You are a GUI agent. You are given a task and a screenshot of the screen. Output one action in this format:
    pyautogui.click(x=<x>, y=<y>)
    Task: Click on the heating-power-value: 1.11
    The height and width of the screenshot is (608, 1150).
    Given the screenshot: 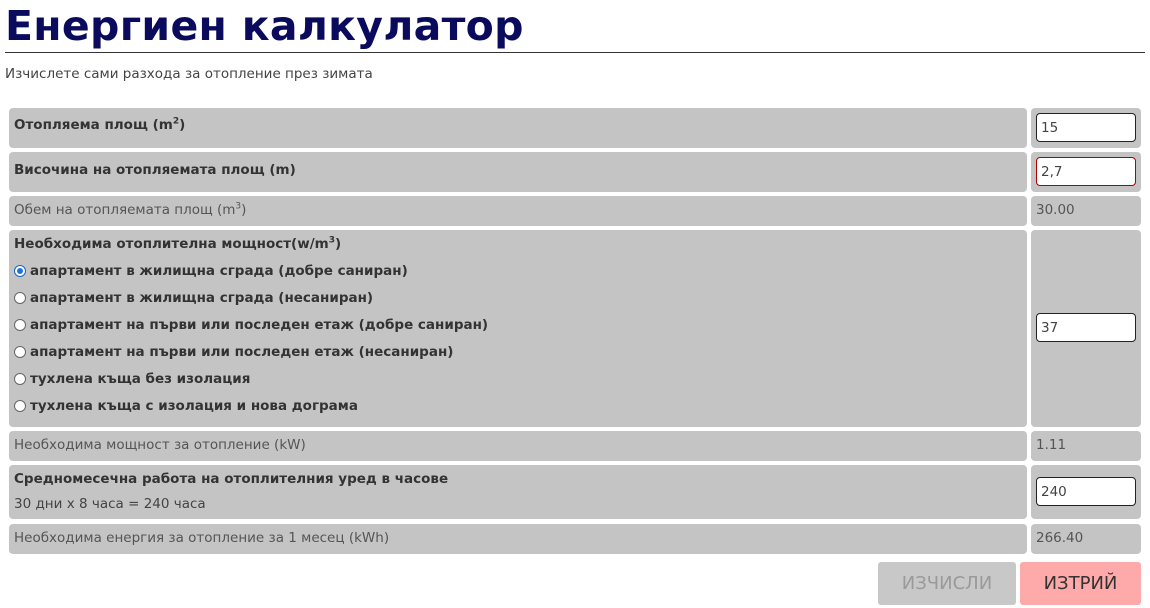 What is the action you would take?
    pyautogui.click(x=1051, y=445)
    